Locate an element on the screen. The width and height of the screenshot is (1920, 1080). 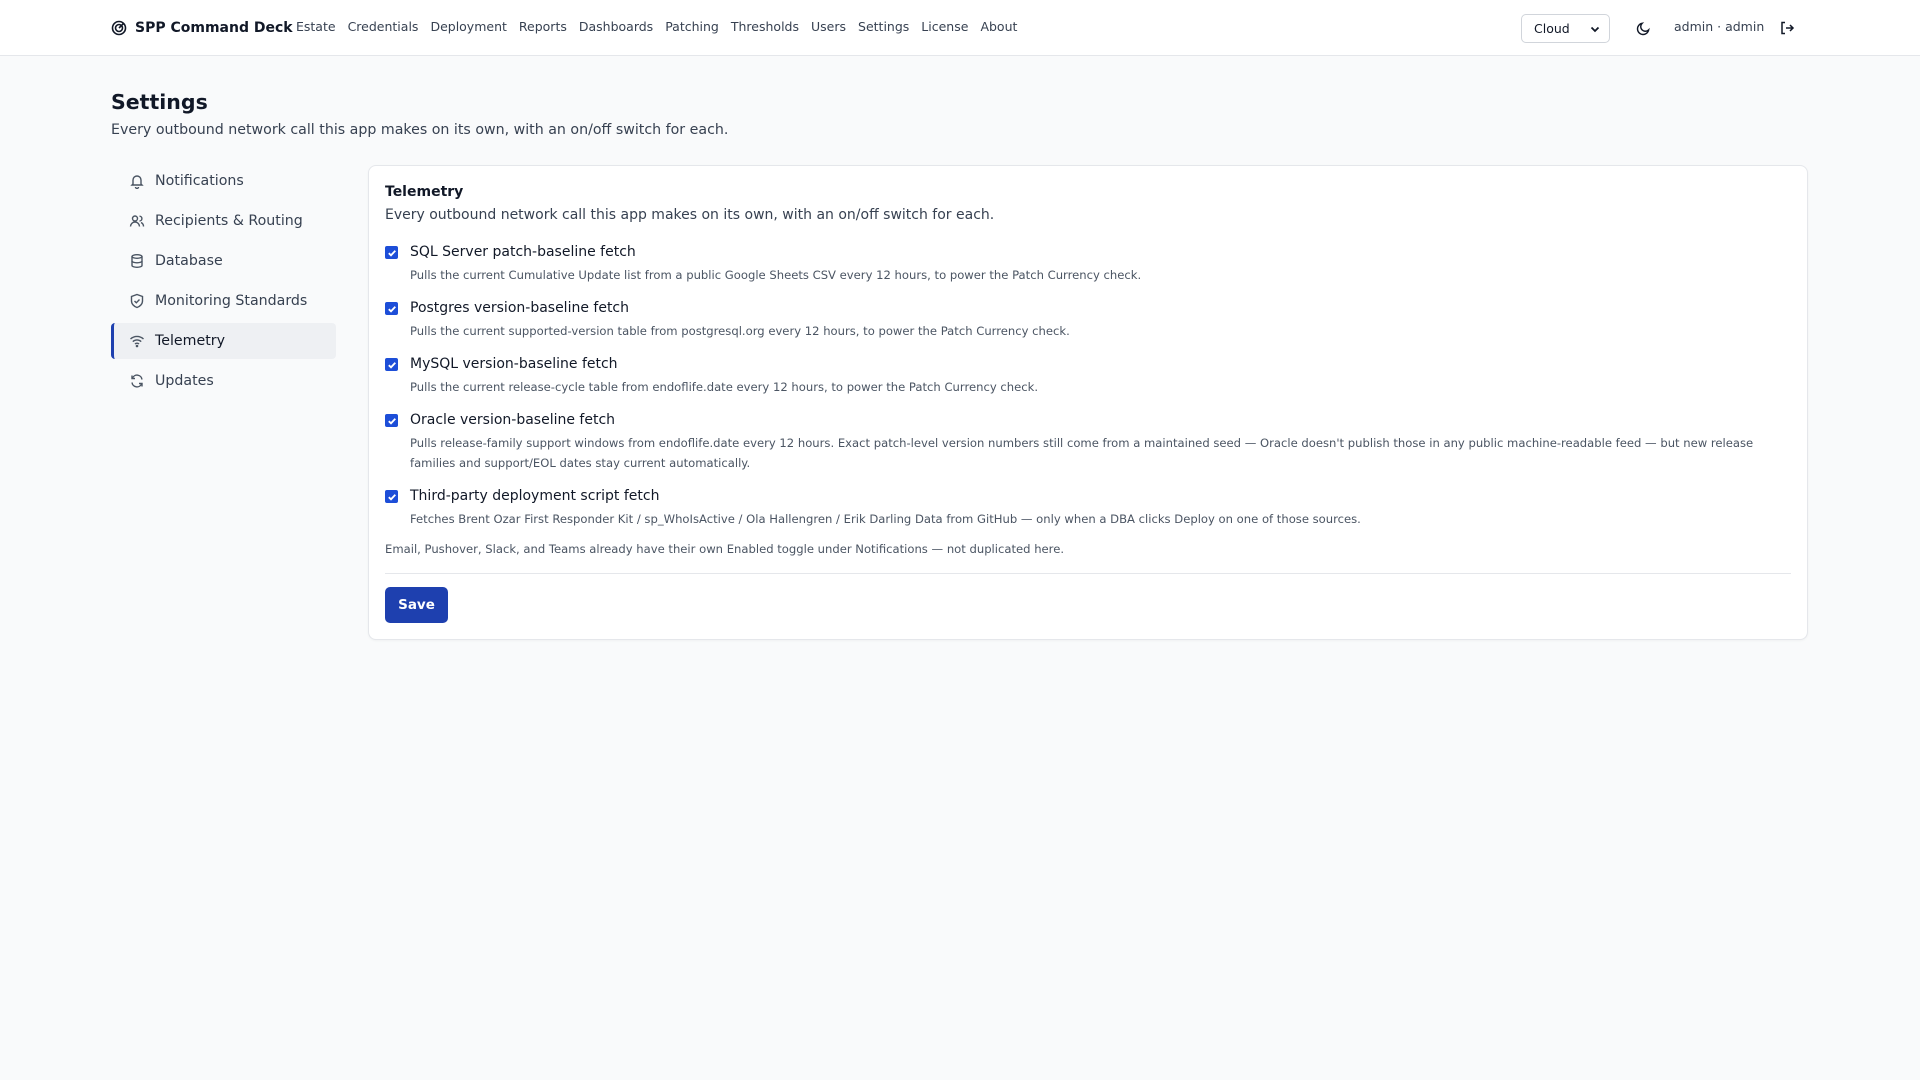
shield-check-icon is located at coordinates (137, 301).